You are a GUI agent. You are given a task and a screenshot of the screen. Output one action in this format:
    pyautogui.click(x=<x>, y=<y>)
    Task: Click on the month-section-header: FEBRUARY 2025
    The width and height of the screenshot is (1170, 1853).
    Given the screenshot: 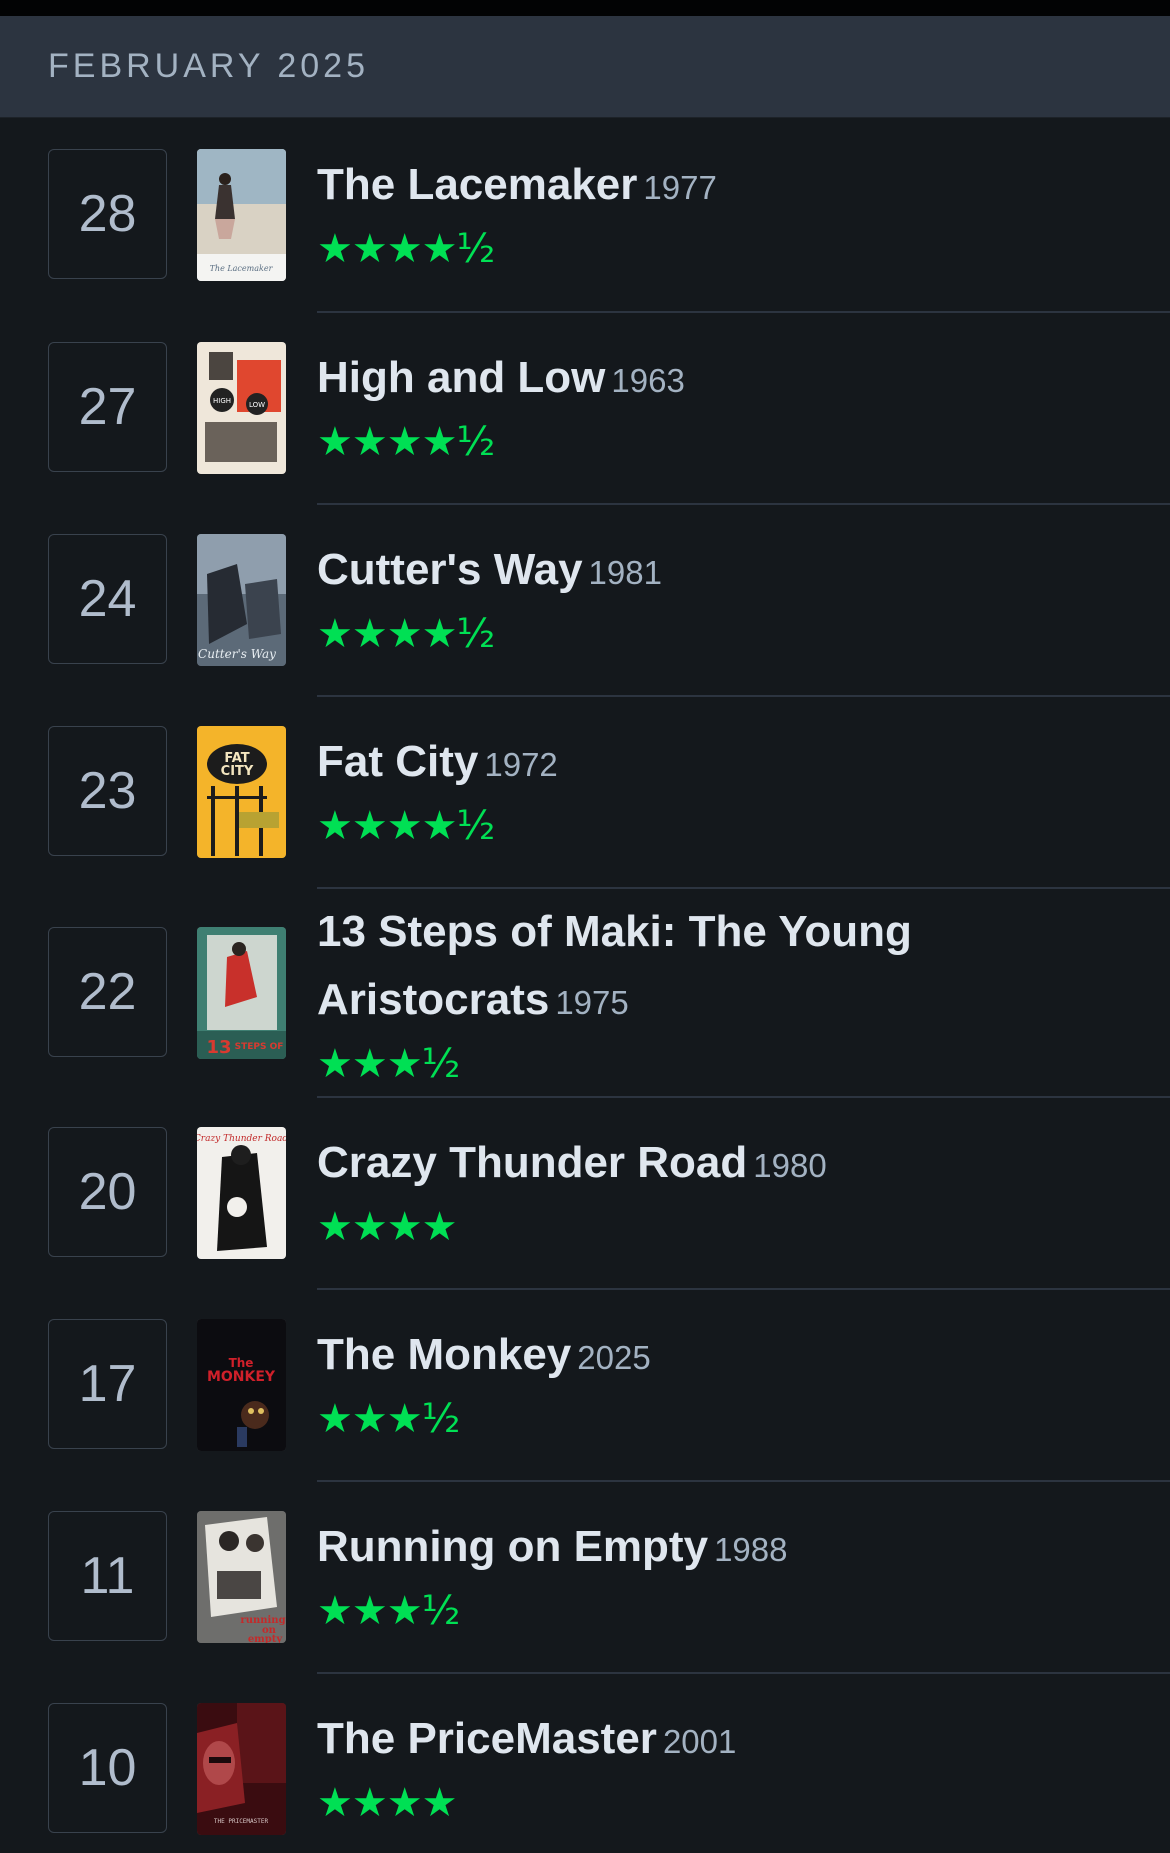 What is the action you would take?
    pyautogui.click(x=585, y=67)
    